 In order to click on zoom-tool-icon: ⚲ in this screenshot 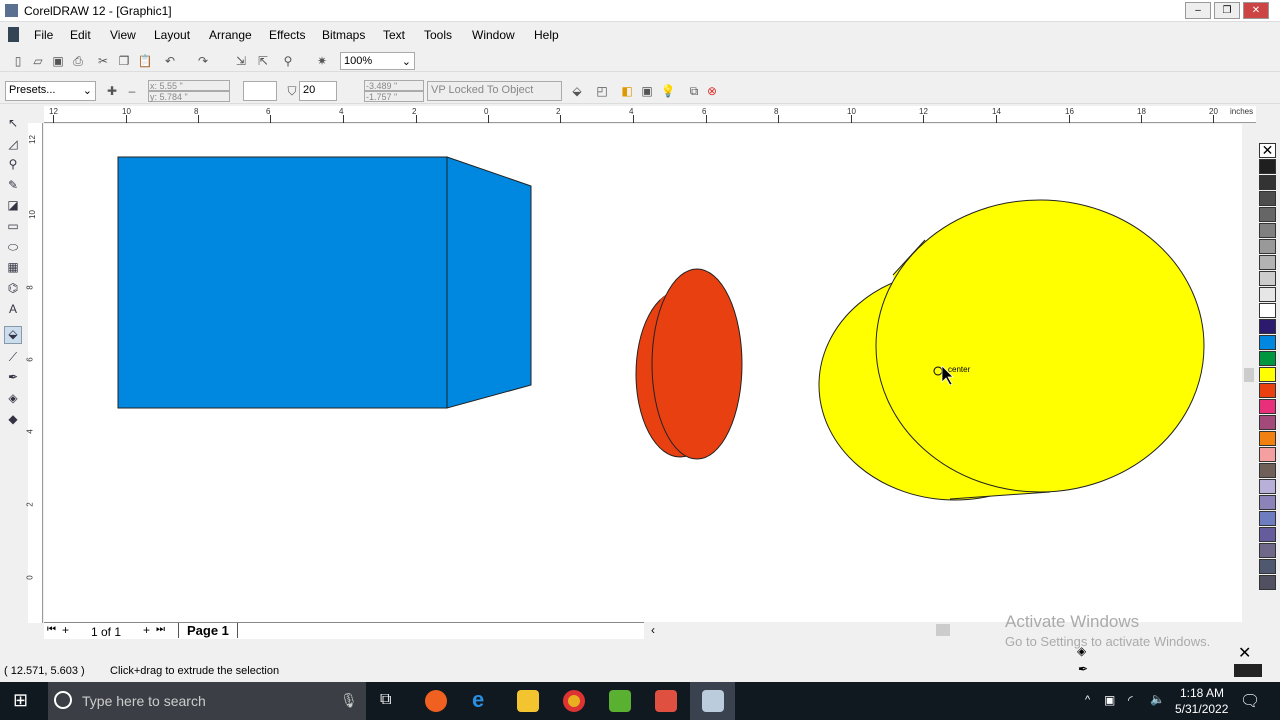, I will do `click(13, 166)`.